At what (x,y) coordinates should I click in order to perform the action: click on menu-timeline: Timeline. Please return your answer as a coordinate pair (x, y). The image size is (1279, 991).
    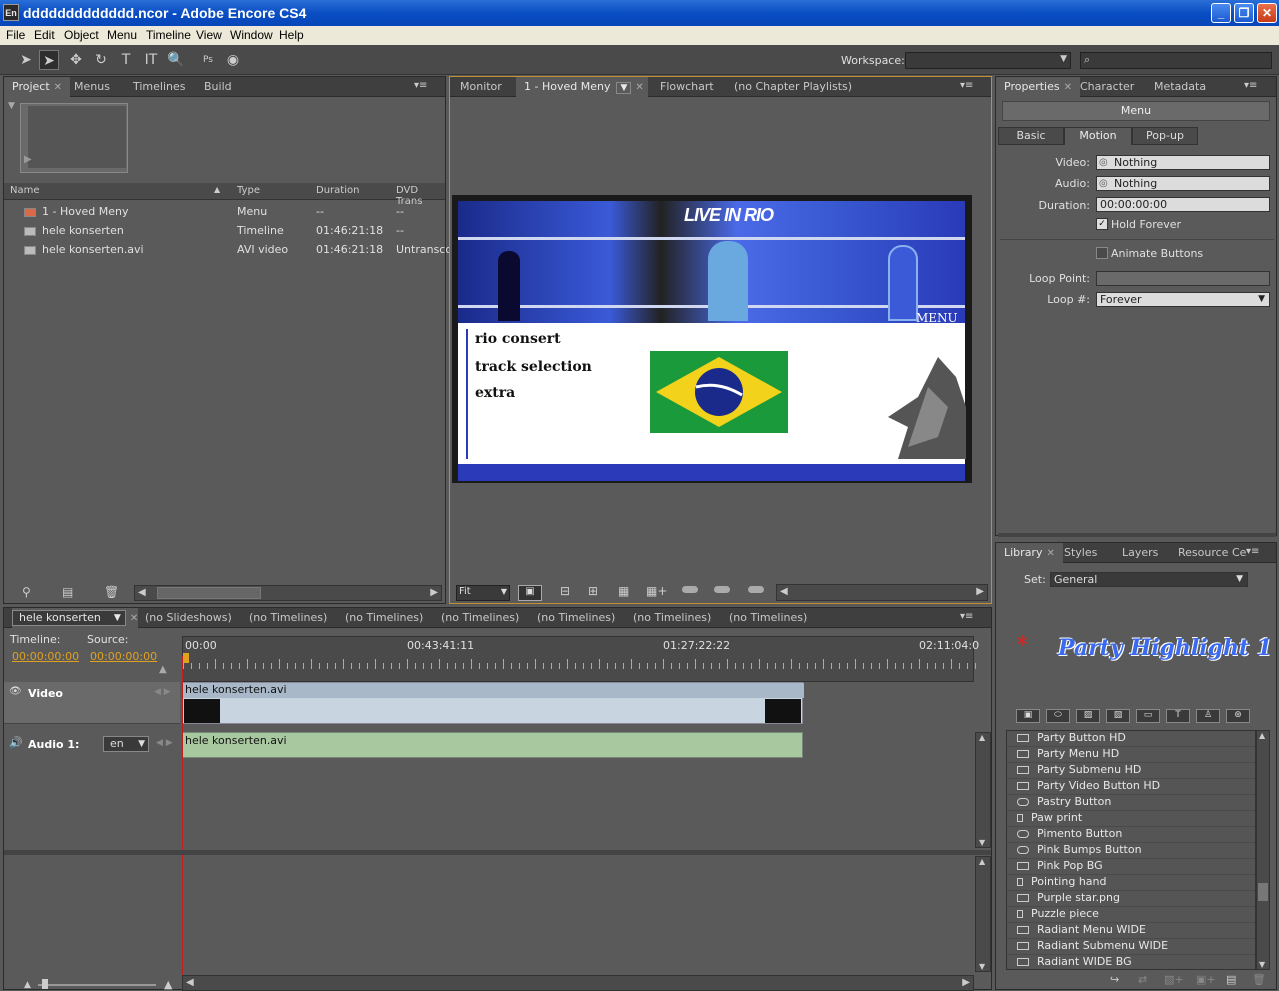
    Looking at the image, I should click on (168, 35).